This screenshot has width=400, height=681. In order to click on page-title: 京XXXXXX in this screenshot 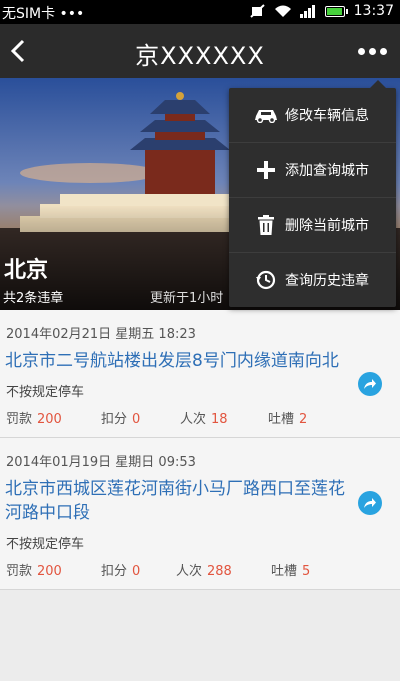, I will do `click(200, 56)`.